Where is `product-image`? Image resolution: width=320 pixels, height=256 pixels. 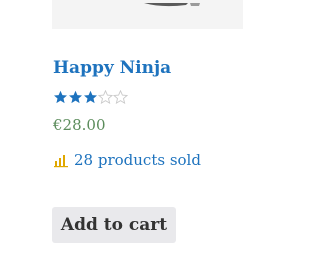 product-image is located at coordinates (147, 14).